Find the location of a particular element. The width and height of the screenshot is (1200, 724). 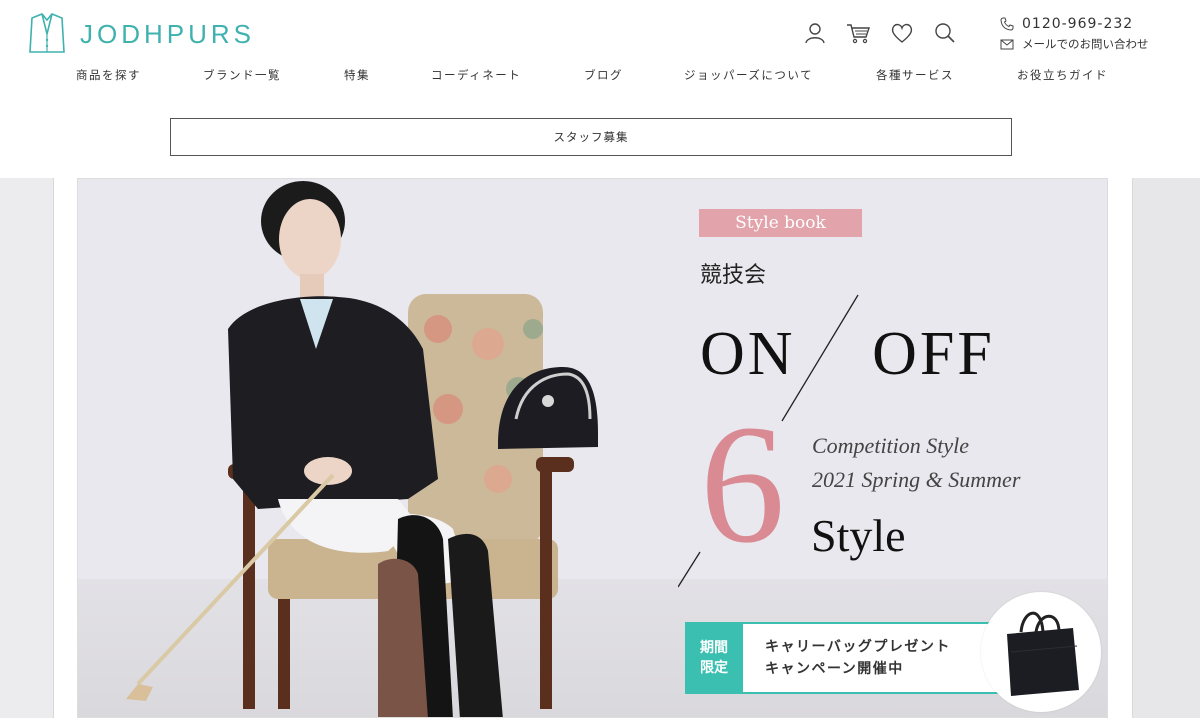

nav-item-features: 特集 is located at coordinates (357, 75).